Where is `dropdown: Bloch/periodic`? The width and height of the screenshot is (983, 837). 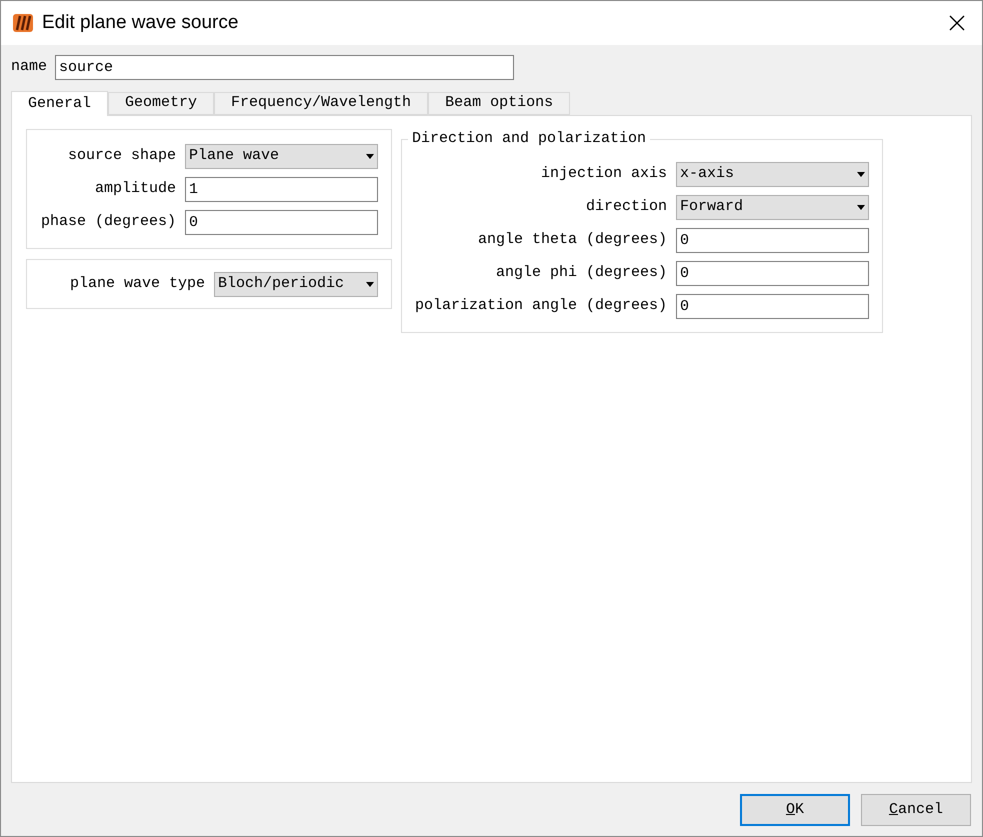 dropdown: Bloch/periodic is located at coordinates (296, 284).